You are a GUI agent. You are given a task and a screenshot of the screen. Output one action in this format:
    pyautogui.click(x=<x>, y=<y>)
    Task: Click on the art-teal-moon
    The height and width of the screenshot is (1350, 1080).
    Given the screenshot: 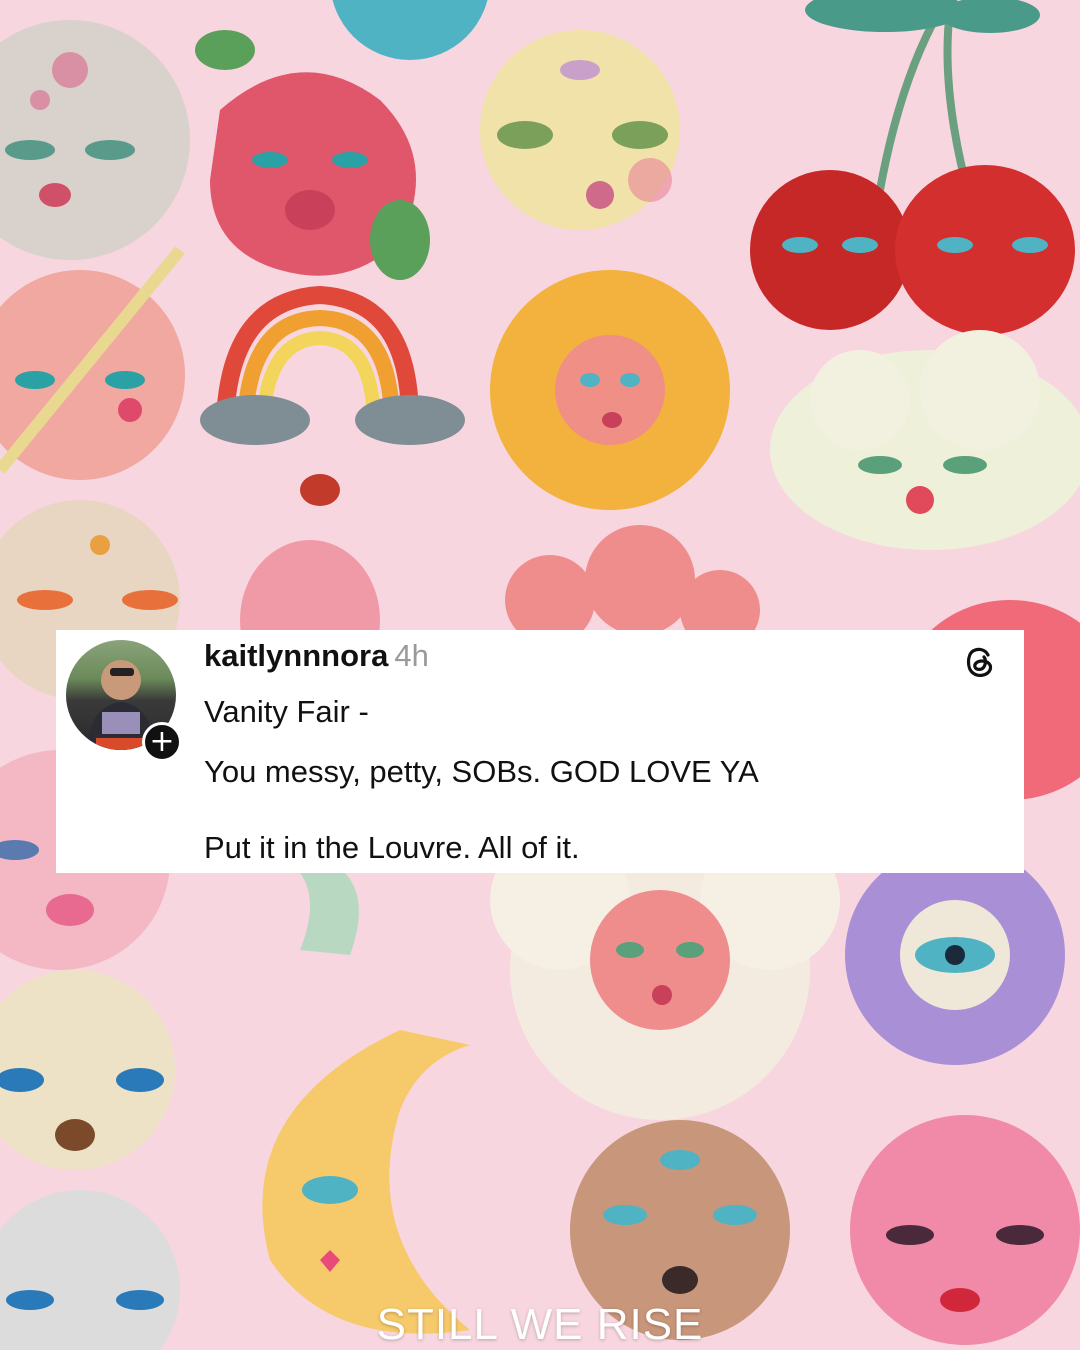 What is the action you would take?
    pyautogui.click(x=410, y=30)
    